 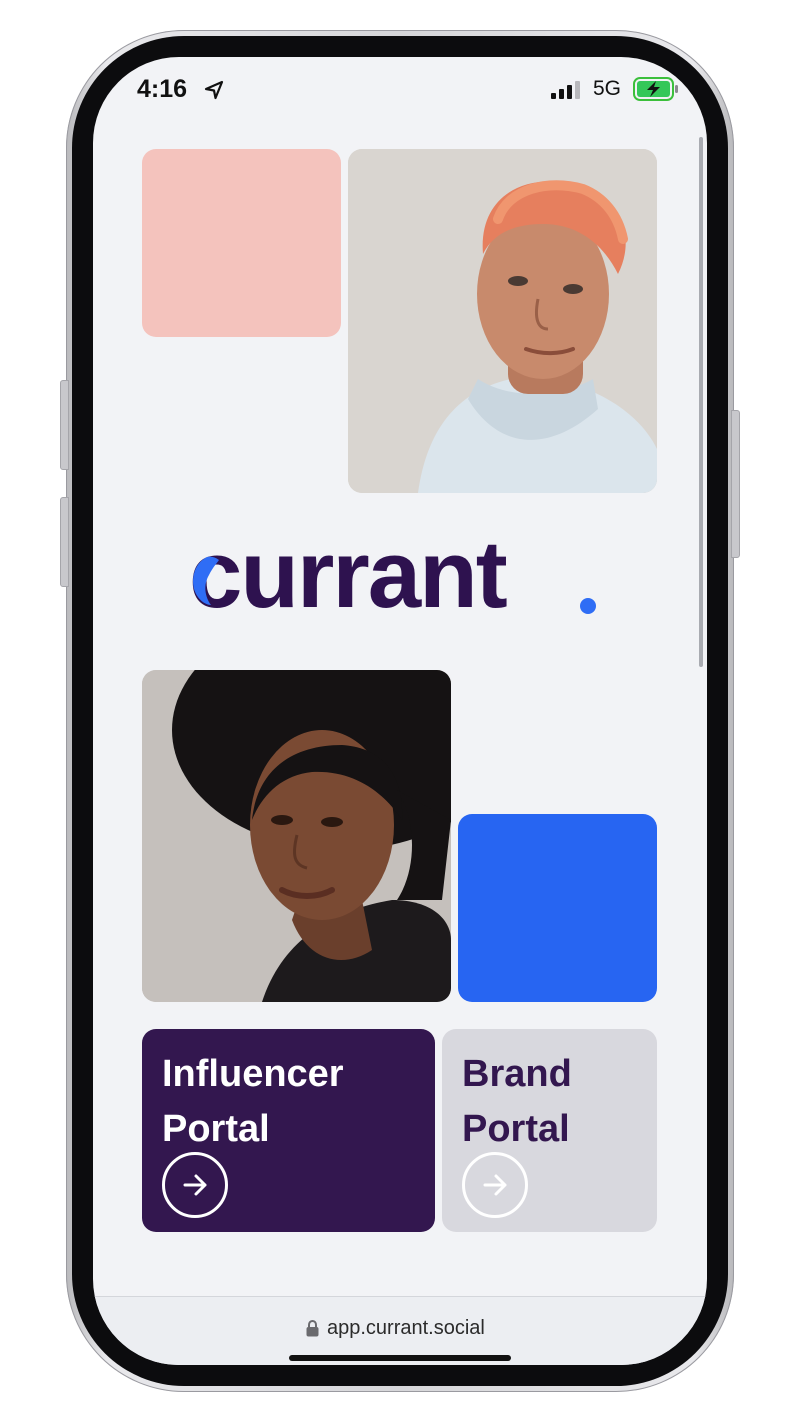 What do you see at coordinates (288, 1130) in the screenshot?
I see `influencer-portal-button: Influencer Portal` at bounding box center [288, 1130].